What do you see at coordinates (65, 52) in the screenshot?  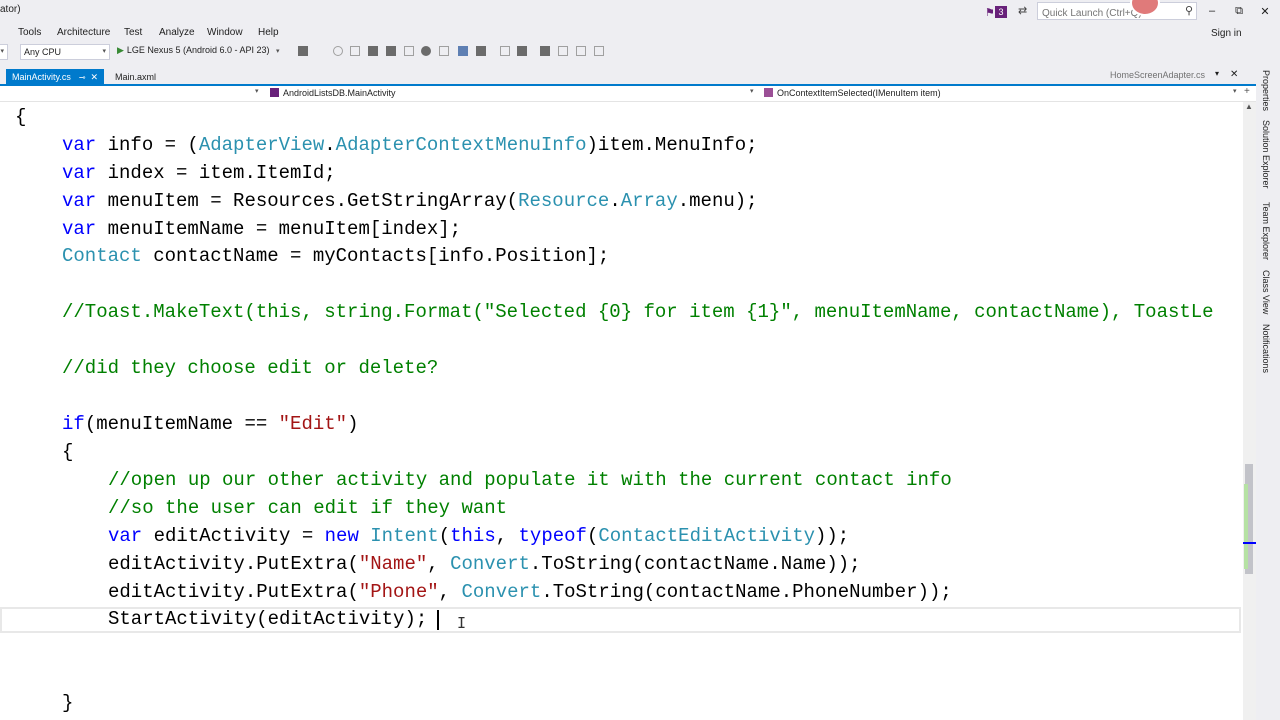 I see `platform-dropdown: Any CPU ▾` at bounding box center [65, 52].